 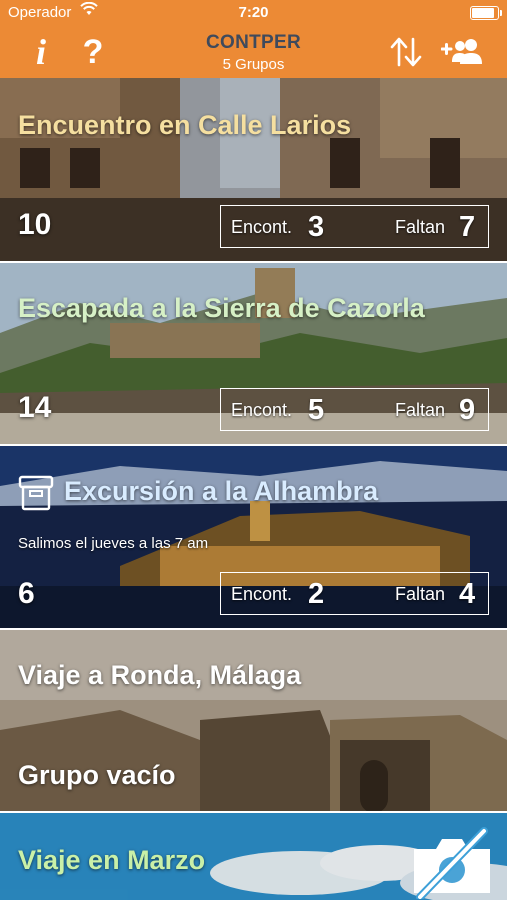 I want to click on group-note: Salimos el jueves a las 7 am, so click(x=113, y=543).